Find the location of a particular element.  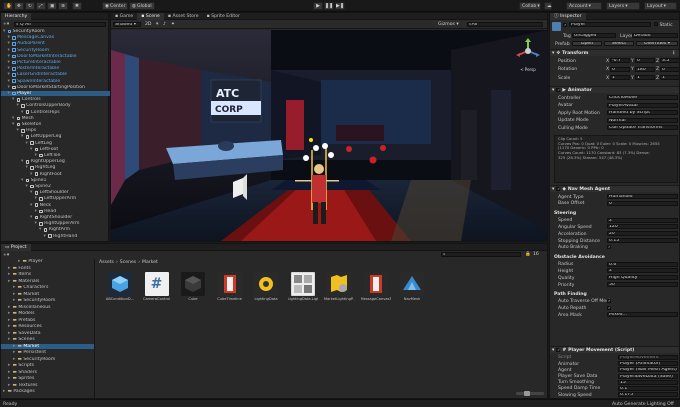

project-search-input: ⌕ is located at coordinates (481, 254).